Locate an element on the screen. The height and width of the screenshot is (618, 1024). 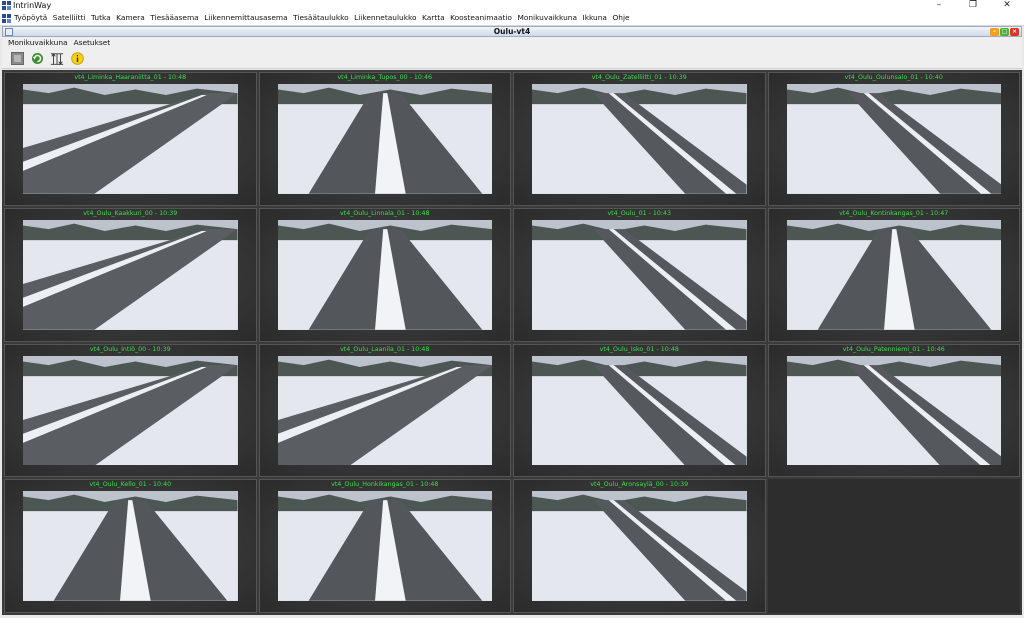
camera-cell: vt4_Oulu_Aronsaylä_00 - 10:39 is located at coordinates (639, 546).